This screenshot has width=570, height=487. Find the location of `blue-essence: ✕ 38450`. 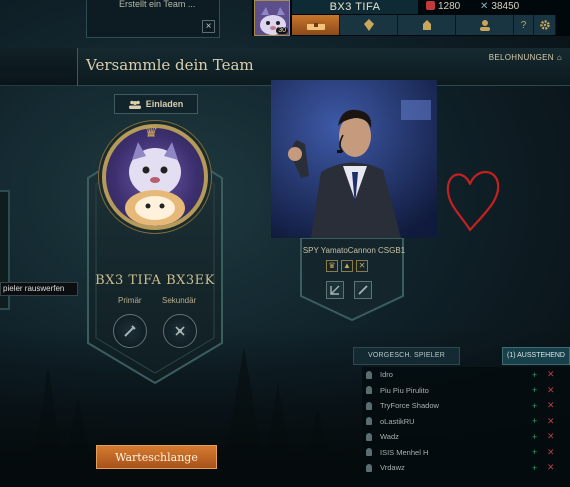

blue-essence: ✕ 38450 is located at coordinates (523, 7).